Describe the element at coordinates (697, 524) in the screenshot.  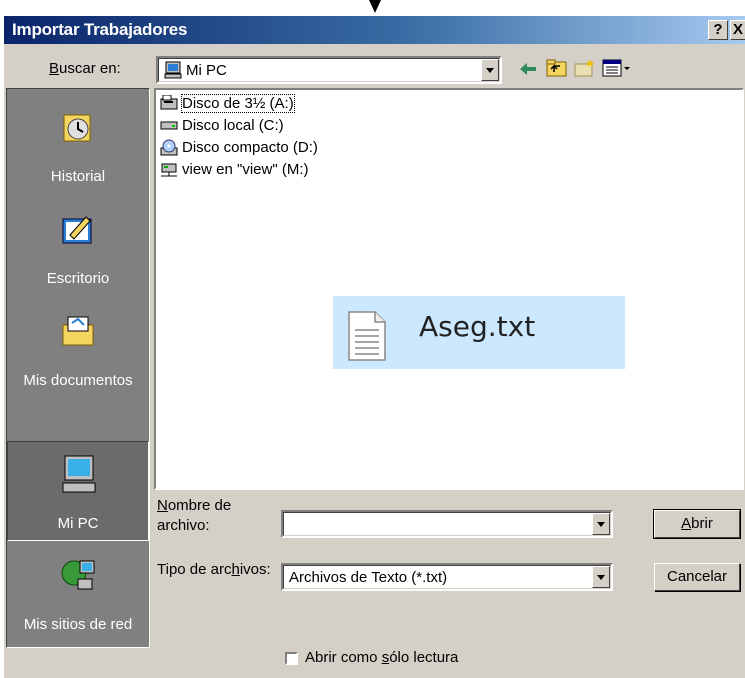
I see `open-button: Abrir` at that location.